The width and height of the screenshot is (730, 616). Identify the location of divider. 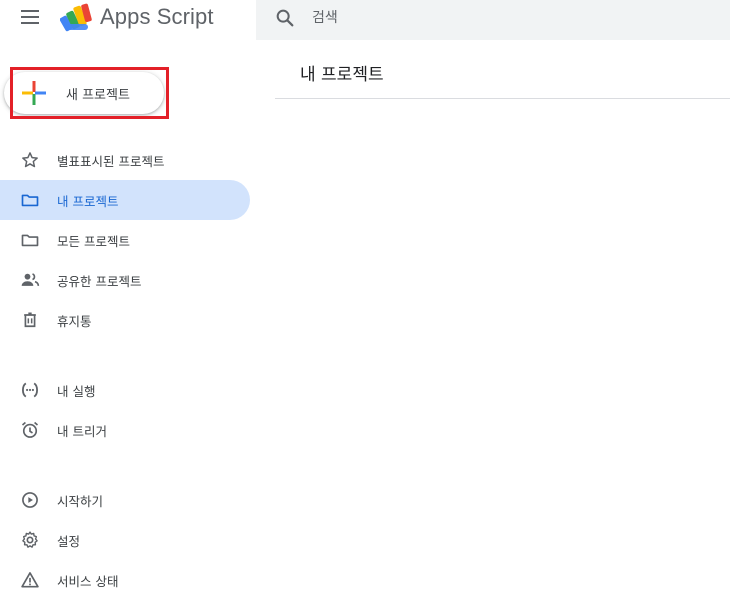
(502, 98).